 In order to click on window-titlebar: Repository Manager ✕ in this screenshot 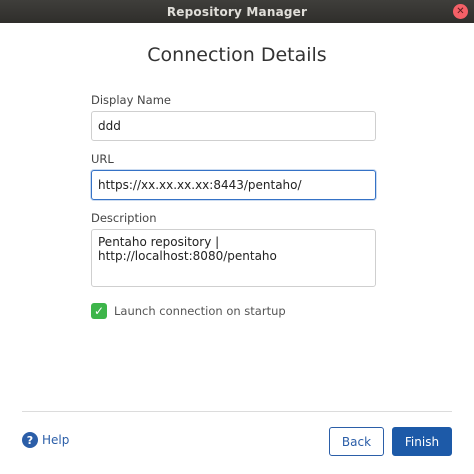, I will do `click(237, 11)`.